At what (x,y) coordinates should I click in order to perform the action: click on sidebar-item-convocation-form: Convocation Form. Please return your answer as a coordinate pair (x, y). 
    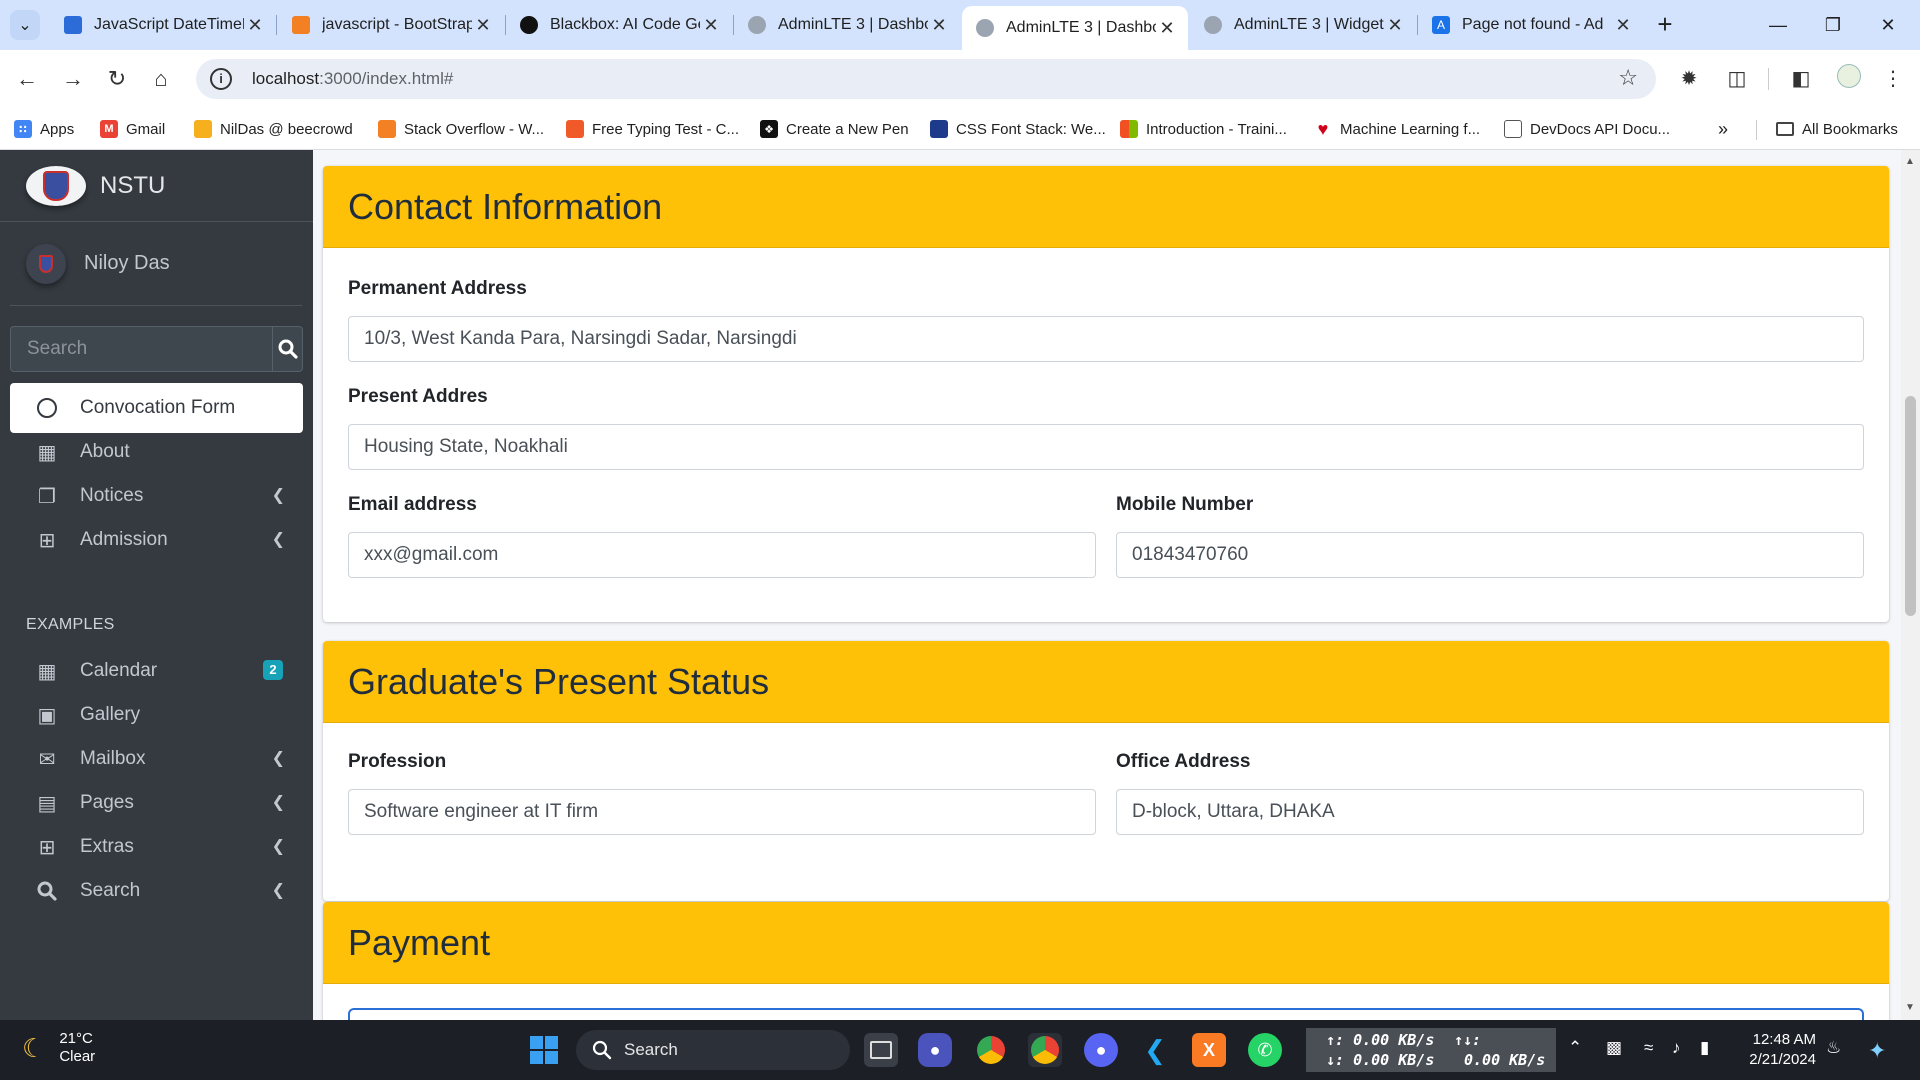
    Looking at the image, I should click on (156, 408).